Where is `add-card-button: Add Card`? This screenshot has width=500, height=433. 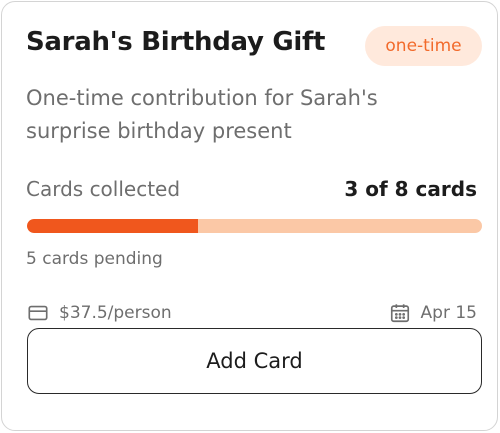 add-card-button: Add Card is located at coordinates (254, 361).